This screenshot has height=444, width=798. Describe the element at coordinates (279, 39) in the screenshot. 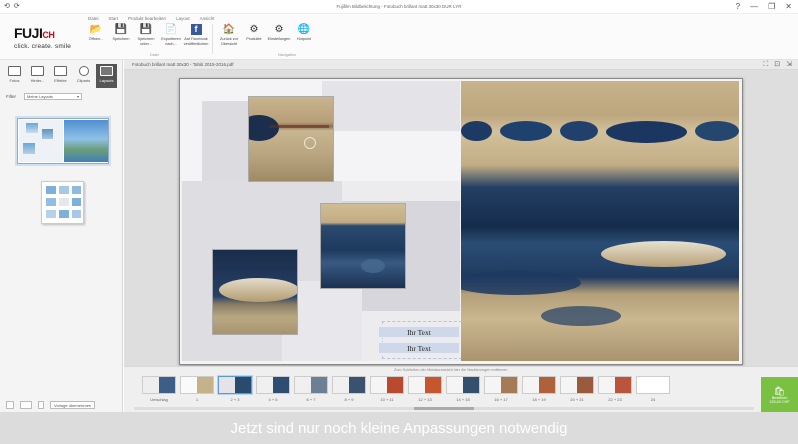

I see `settings-button: ⚙ Einstellungen` at that location.